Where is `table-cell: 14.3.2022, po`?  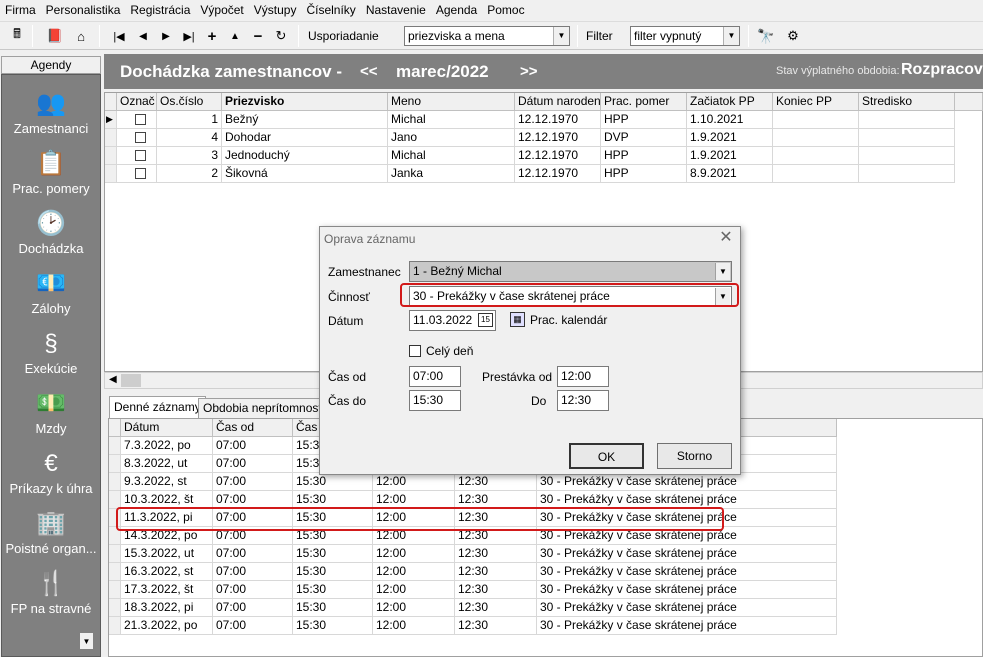
table-cell: 14.3.2022, po is located at coordinates (167, 536).